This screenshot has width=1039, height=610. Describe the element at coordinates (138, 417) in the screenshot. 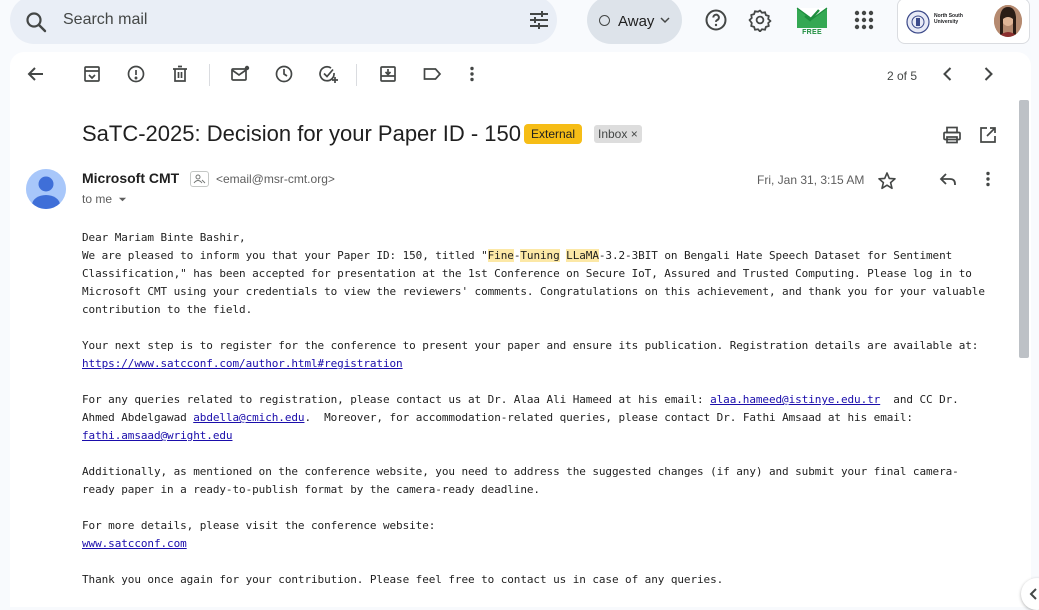

I see `body-text: Ahmed Abdelgawad` at that location.